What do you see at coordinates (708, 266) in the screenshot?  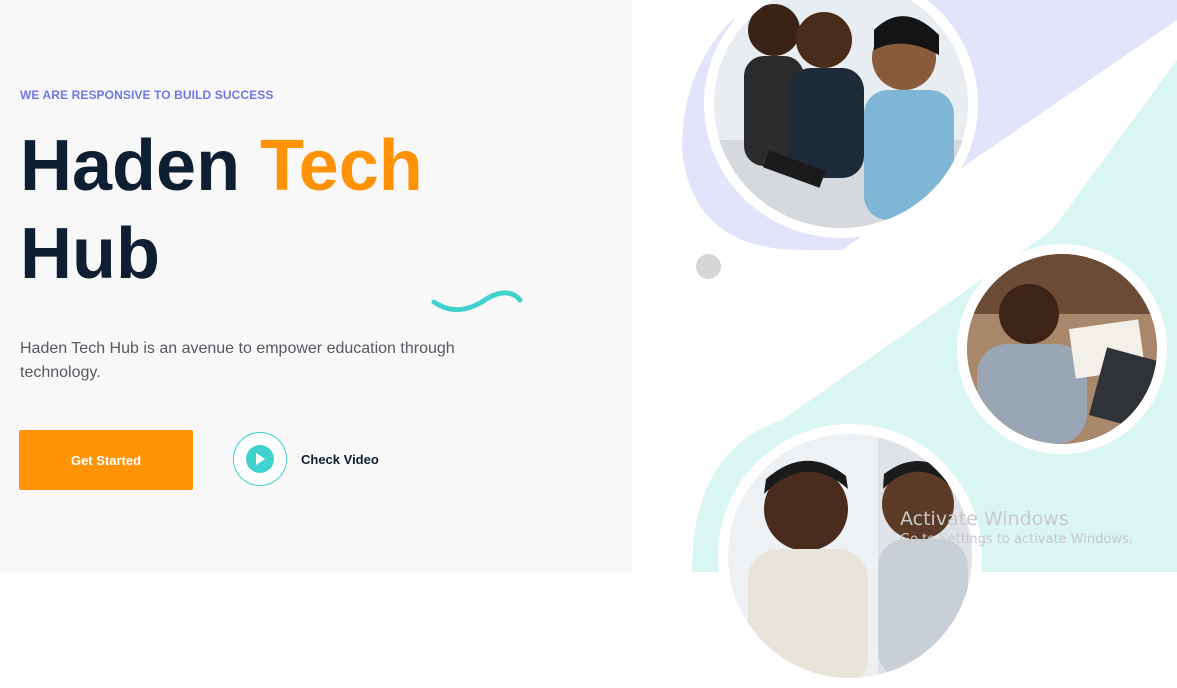 I see `decorative-dot` at bounding box center [708, 266].